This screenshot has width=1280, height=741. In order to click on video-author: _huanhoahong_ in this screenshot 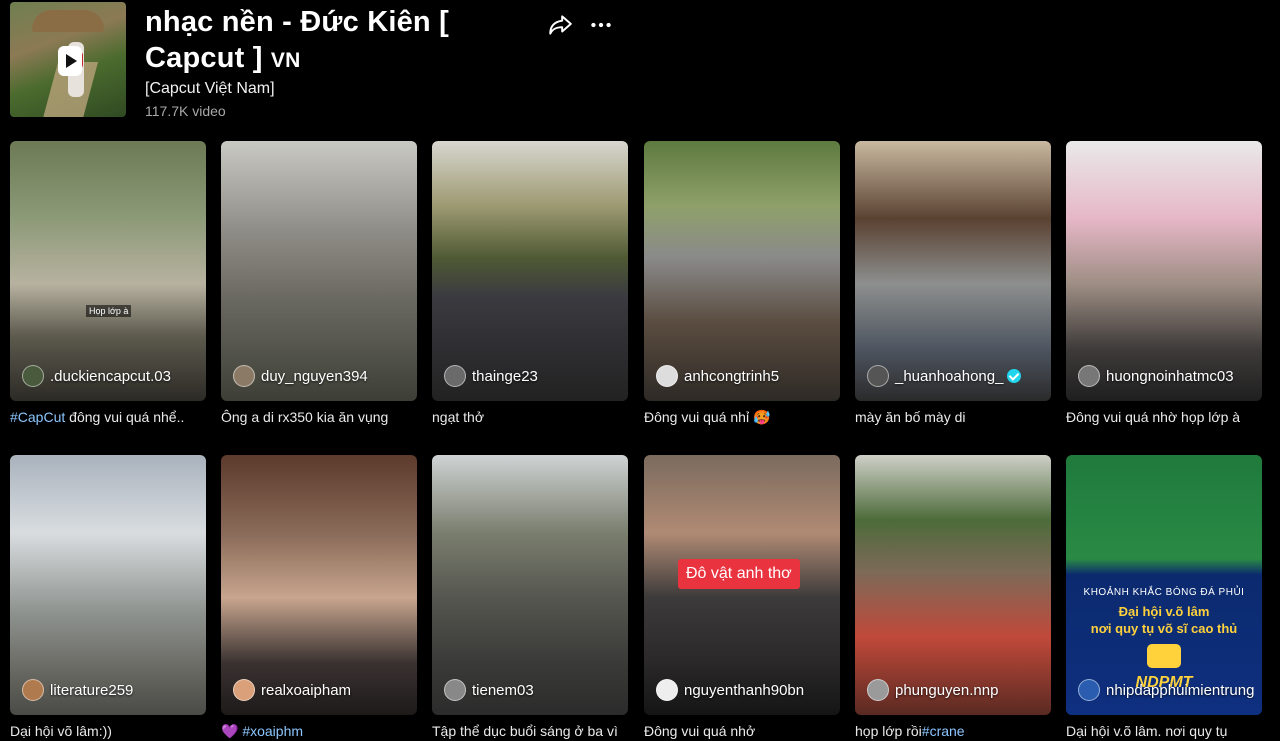, I will do `click(944, 376)`.